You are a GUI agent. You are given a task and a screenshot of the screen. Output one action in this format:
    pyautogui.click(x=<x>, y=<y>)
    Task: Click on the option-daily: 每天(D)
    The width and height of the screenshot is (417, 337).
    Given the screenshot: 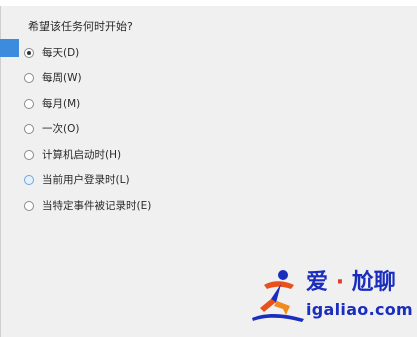 What is the action you would take?
    pyautogui.click(x=51, y=53)
    